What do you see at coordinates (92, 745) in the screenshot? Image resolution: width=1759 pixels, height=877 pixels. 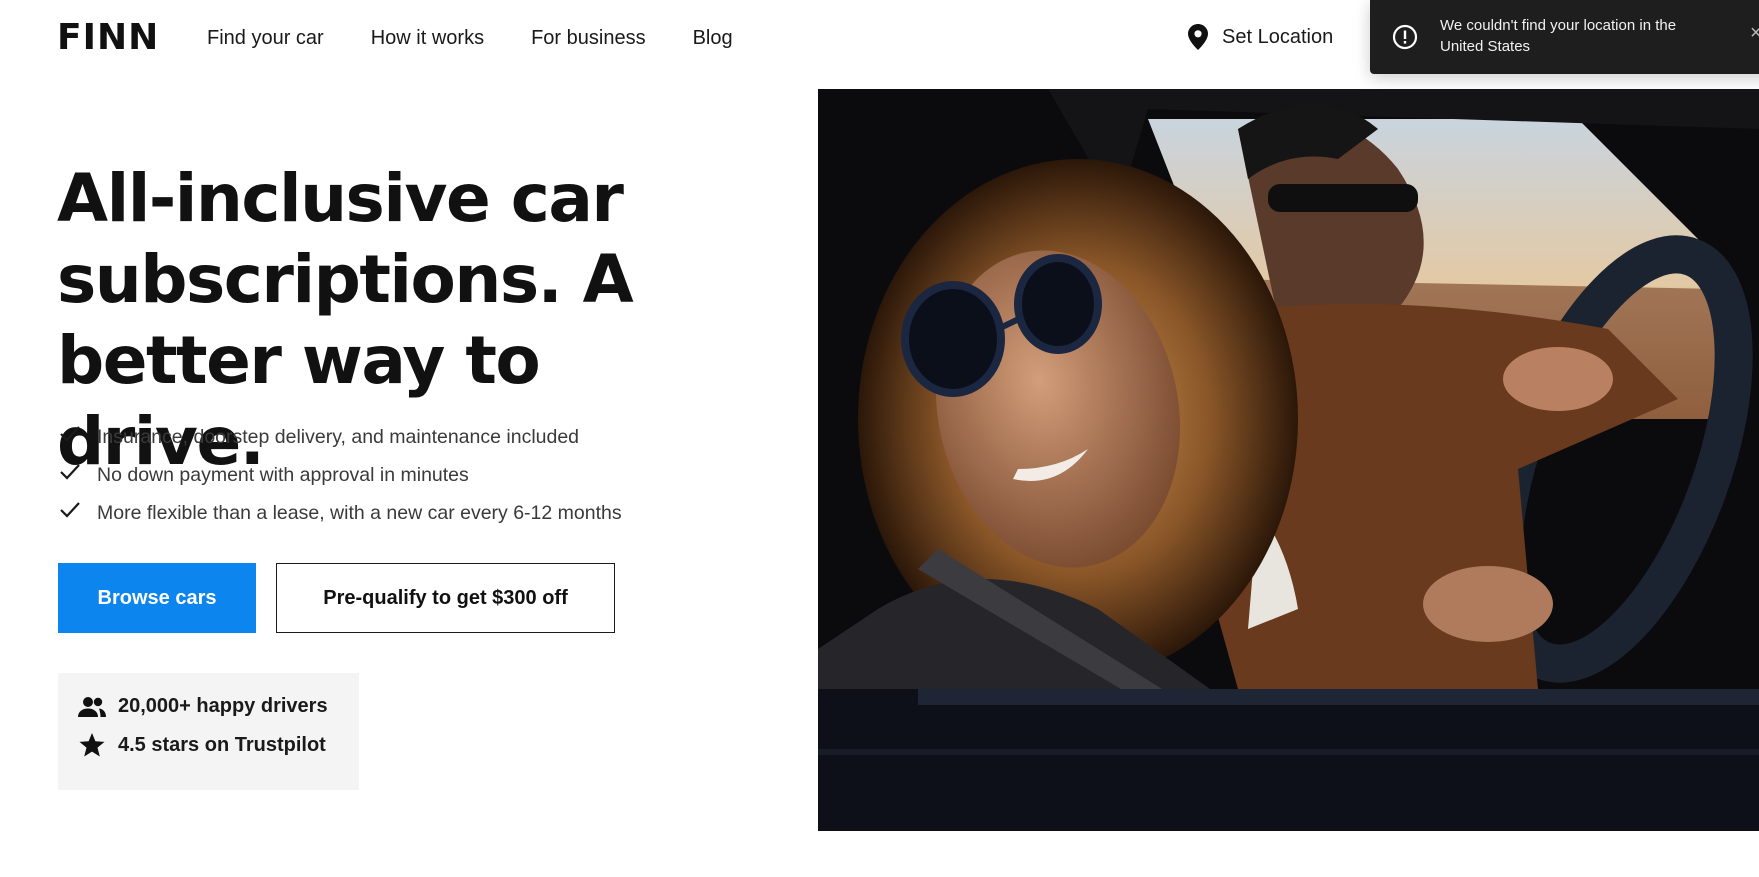 I see `star-icon` at bounding box center [92, 745].